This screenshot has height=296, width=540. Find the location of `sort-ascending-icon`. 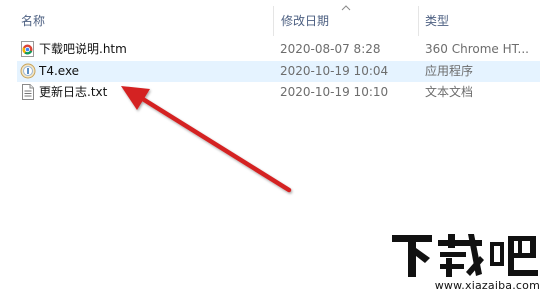

sort-ascending-icon is located at coordinates (346, 8).